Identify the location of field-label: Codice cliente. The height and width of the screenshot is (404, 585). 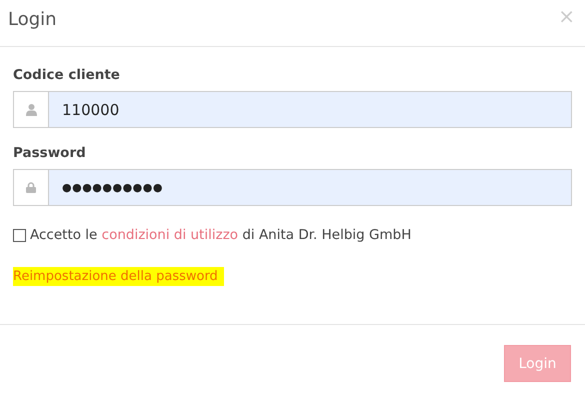
(67, 75).